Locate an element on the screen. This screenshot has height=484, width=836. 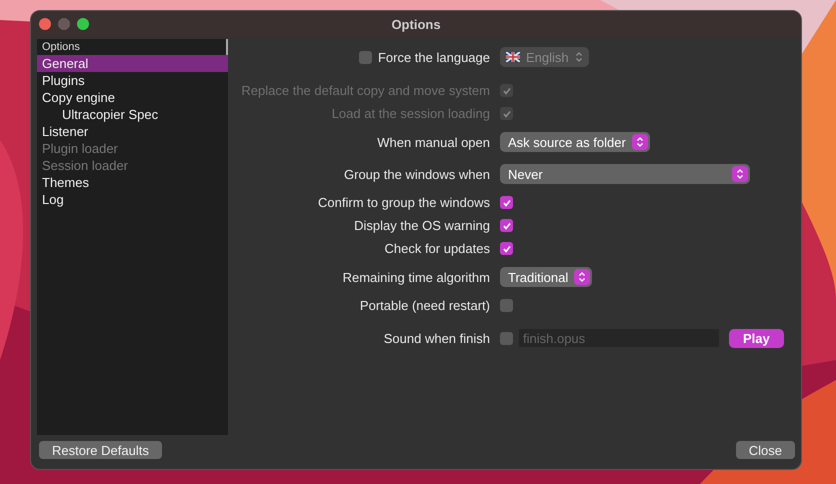
setting-label: Display the OS warning is located at coordinates (422, 225).